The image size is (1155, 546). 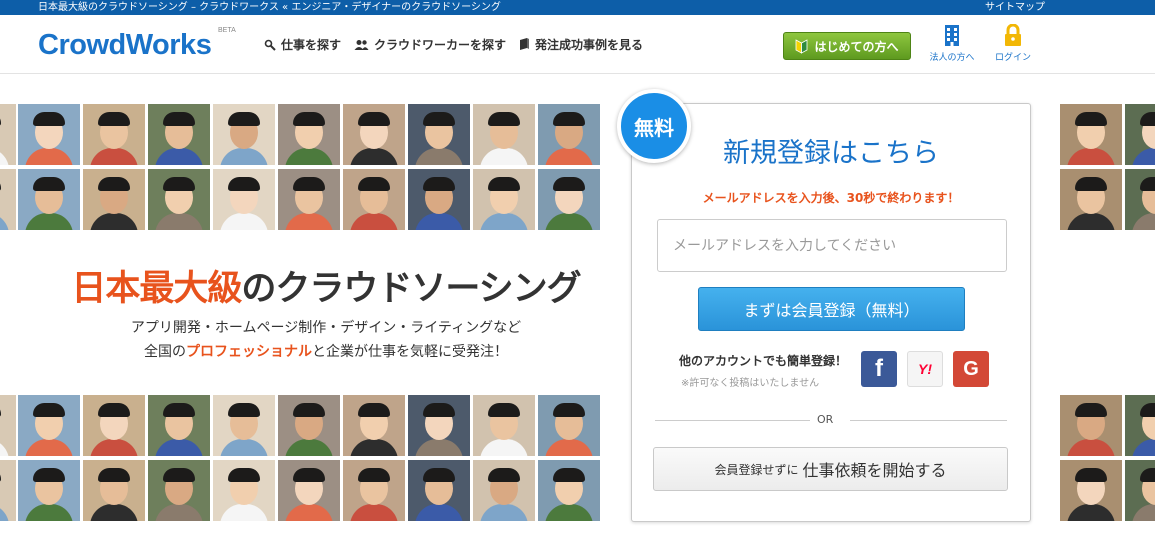 I want to click on facebook-icon: f, so click(x=879, y=368).